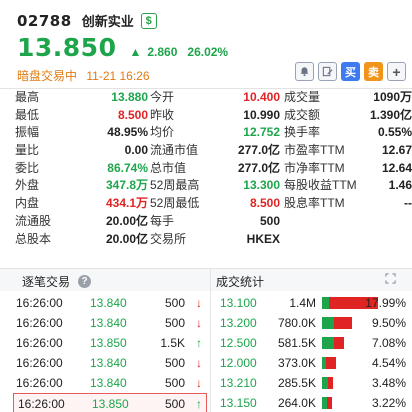  I want to click on trading-status: 暗盘交易中 11-21 16:26, so click(83, 75).